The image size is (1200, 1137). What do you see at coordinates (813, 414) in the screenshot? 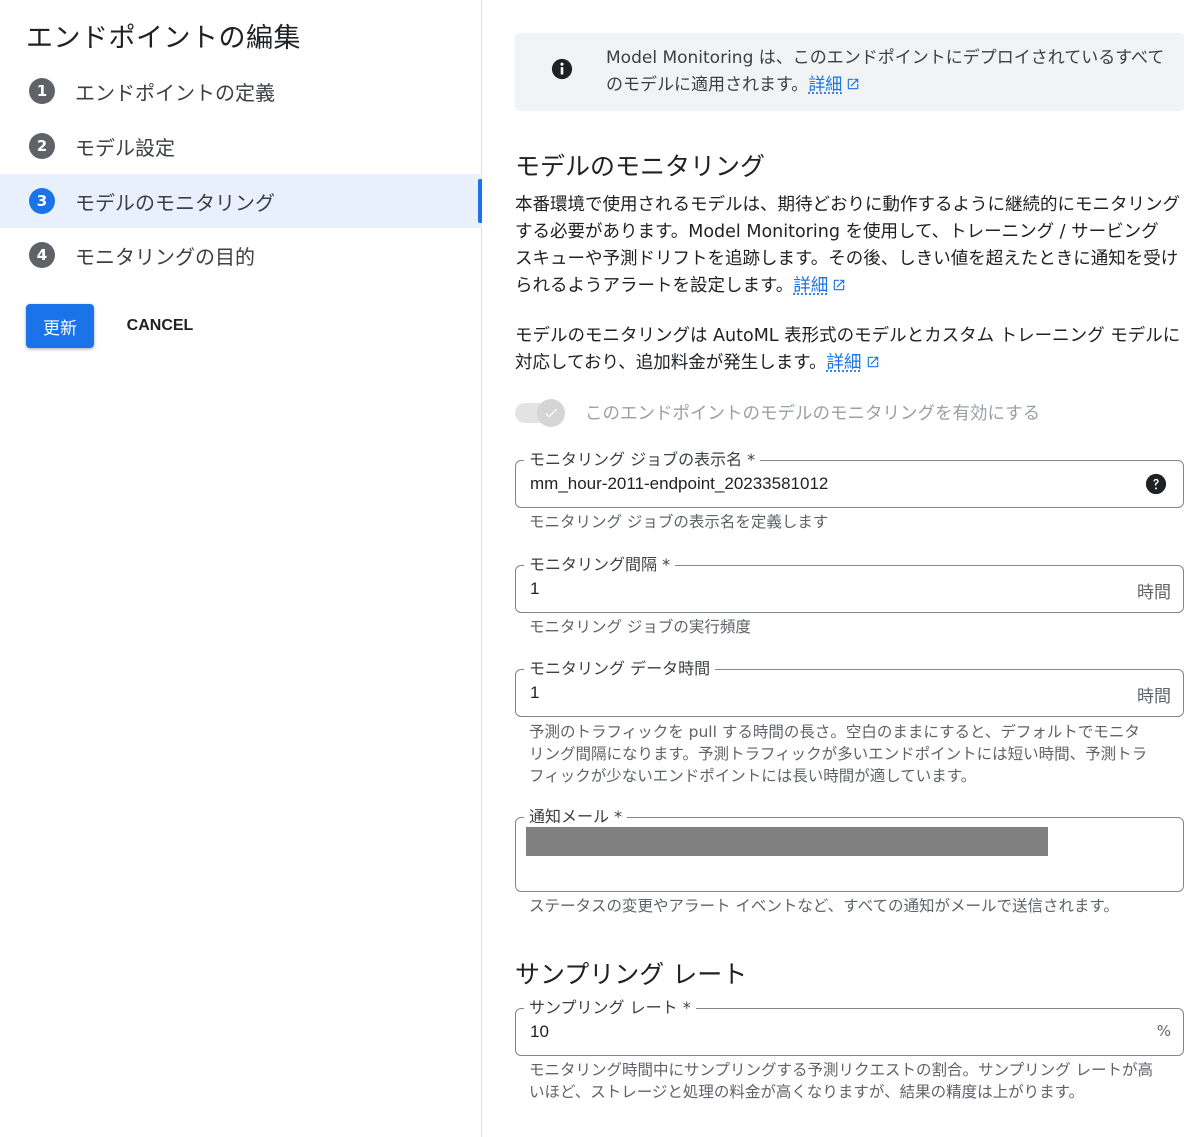
I see `toggle-label: このエンドポイントのモデルのモニタリングを有効にする` at bounding box center [813, 414].